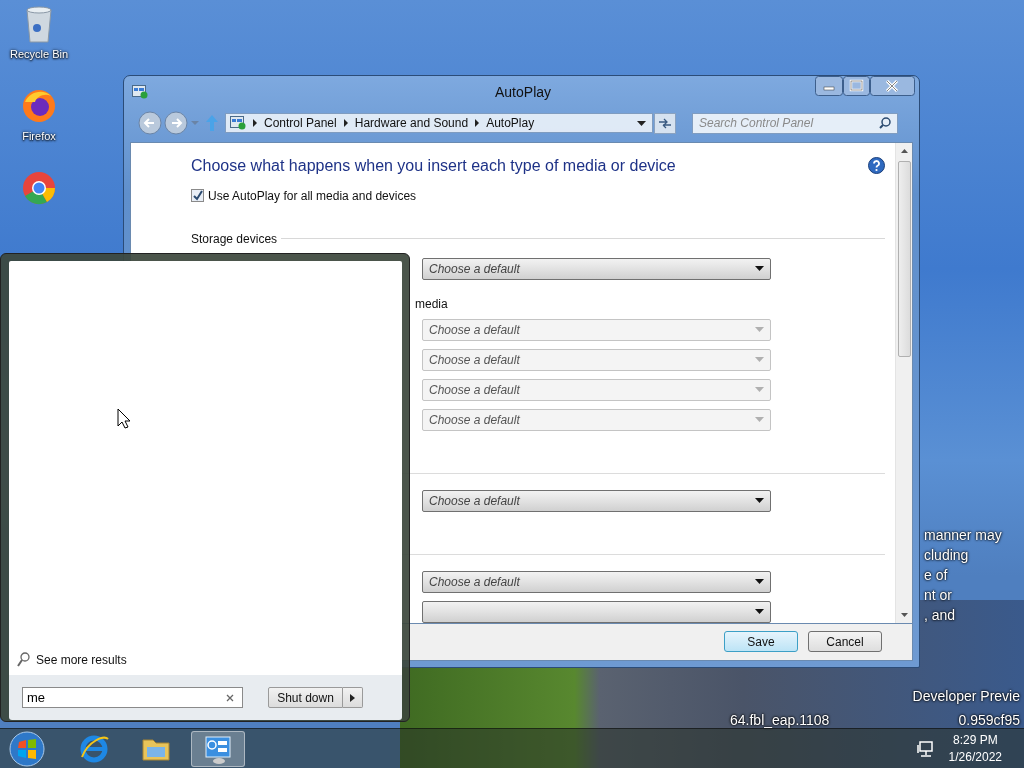 This screenshot has width=1024, height=768. Describe the element at coordinates (510, 123) in the screenshot. I see `breadcrumb-link: AutoPlay` at that location.